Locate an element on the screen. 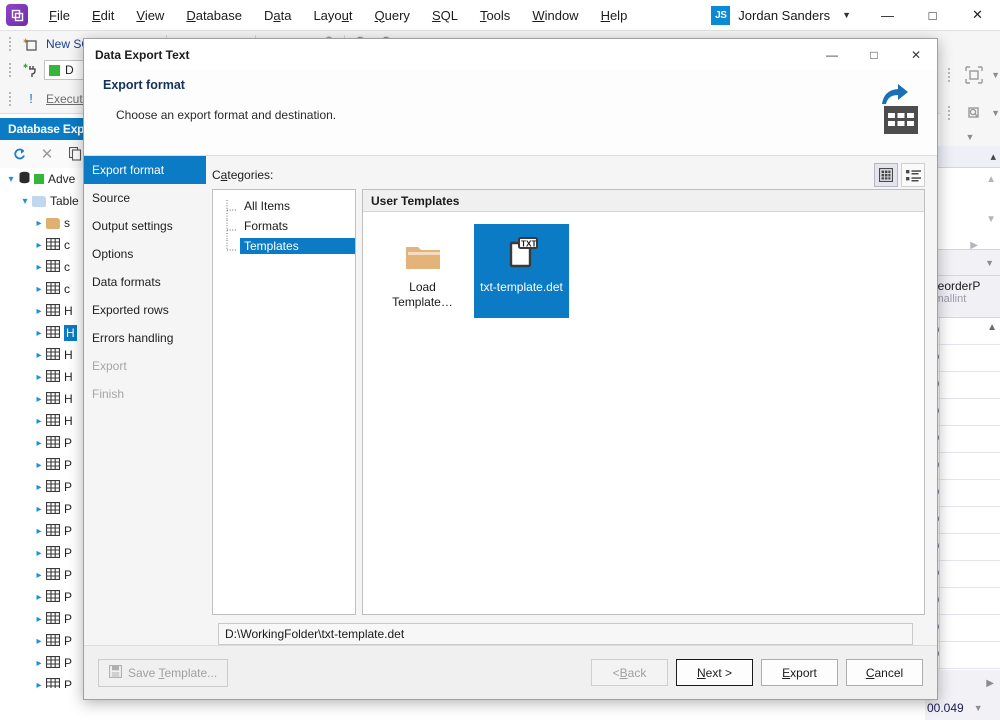 This screenshot has width=1000, height=720. find-icon is located at coordinates (973, 113).